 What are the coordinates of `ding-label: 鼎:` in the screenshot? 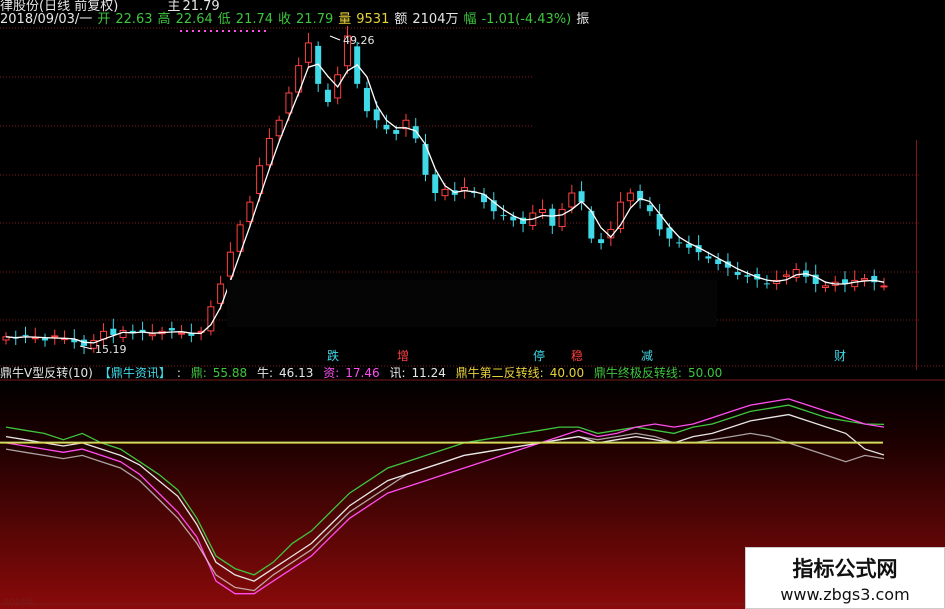 It's located at (198, 373).